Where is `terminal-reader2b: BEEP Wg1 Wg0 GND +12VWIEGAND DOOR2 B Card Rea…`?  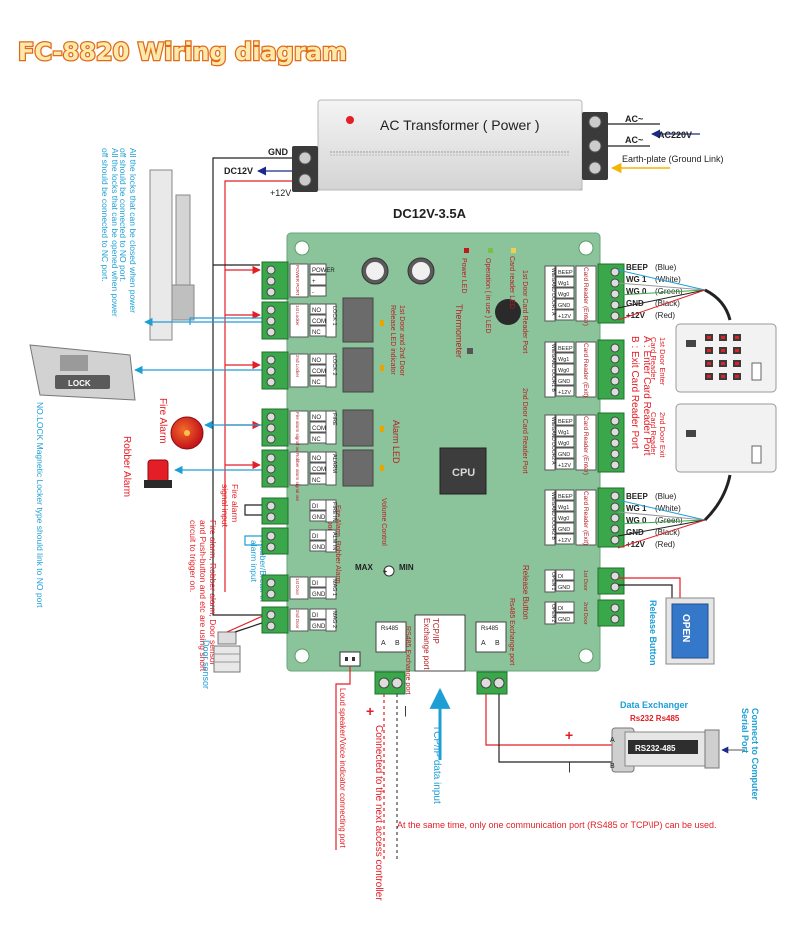 terminal-reader2b: BEEP Wg1 Wg0 GND +12VWIEGAND DOOR2 B Card Rea… is located at coordinates (584, 517).